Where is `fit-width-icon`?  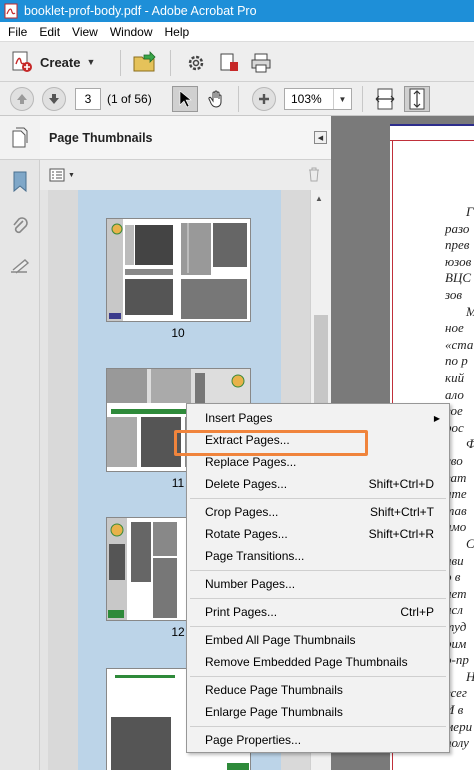 fit-width-icon is located at coordinates (385, 99).